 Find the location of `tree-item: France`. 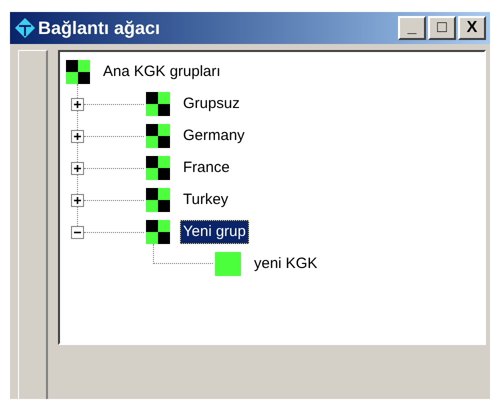

tree-item: France is located at coordinates (206, 168).